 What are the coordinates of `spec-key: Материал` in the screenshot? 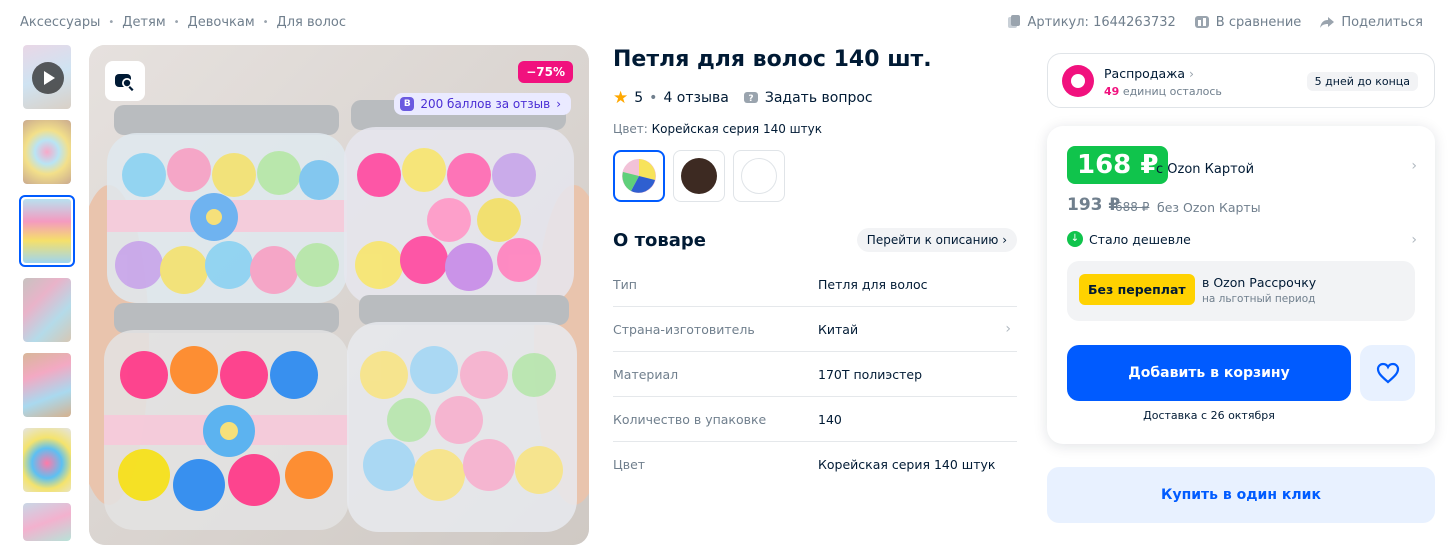 It's located at (646, 374).